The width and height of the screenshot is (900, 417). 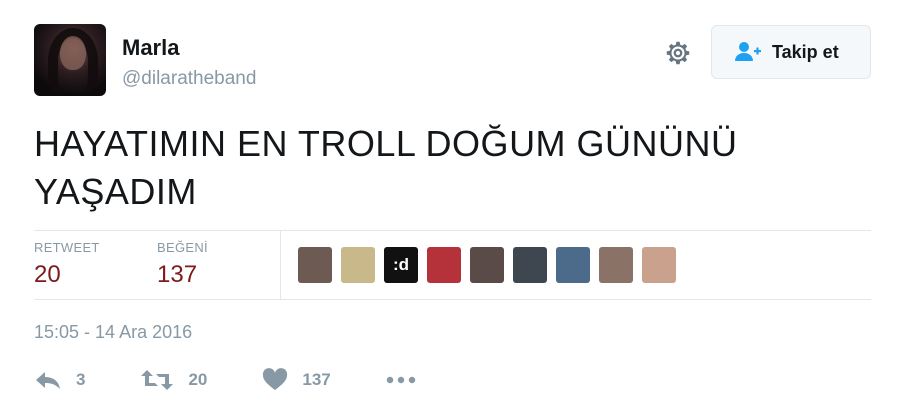 What do you see at coordinates (67, 264) in the screenshot?
I see `retweet-stat: RETWEET 20` at bounding box center [67, 264].